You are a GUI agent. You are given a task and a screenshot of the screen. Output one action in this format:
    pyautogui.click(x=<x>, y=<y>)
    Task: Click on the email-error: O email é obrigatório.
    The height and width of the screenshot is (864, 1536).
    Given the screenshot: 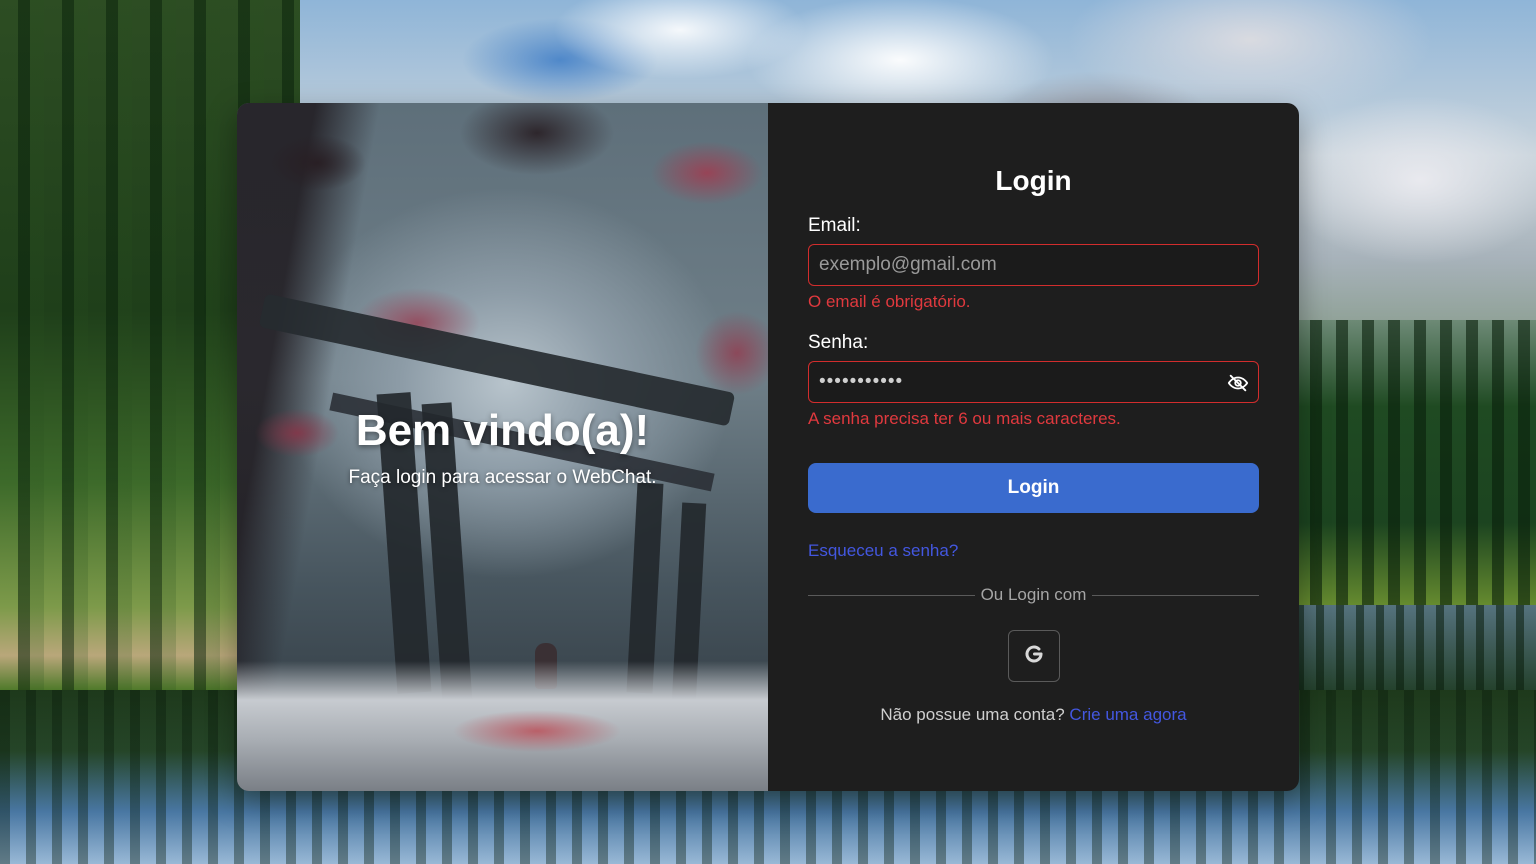 What is the action you would take?
    pyautogui.click(x=889, y=301)
    